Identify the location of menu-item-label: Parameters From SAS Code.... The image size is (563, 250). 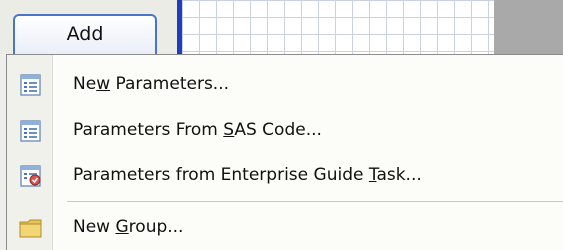
(197, 130).